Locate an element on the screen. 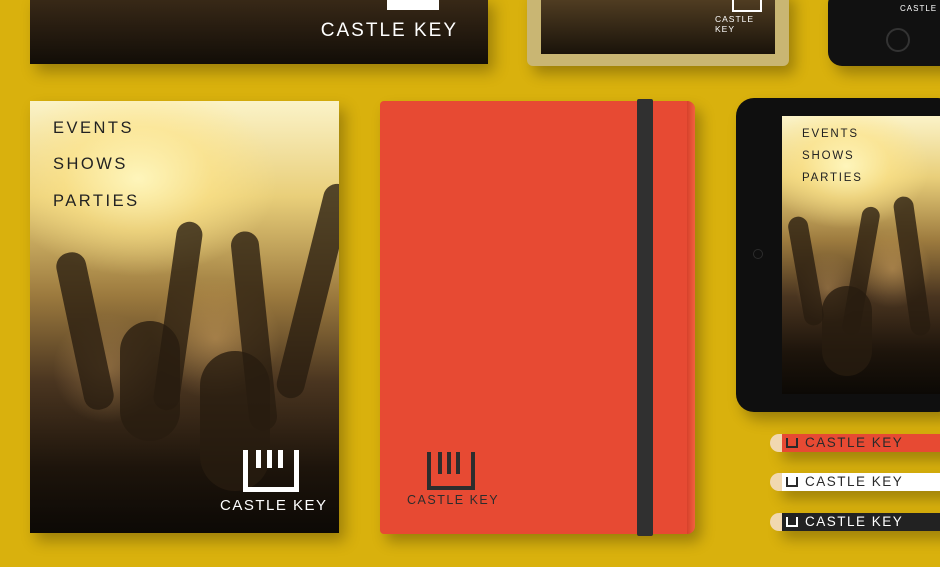 This screenshot has width=940, height=567. top-banner-card: CASTLE KEY is located at coordinates (259, 32).